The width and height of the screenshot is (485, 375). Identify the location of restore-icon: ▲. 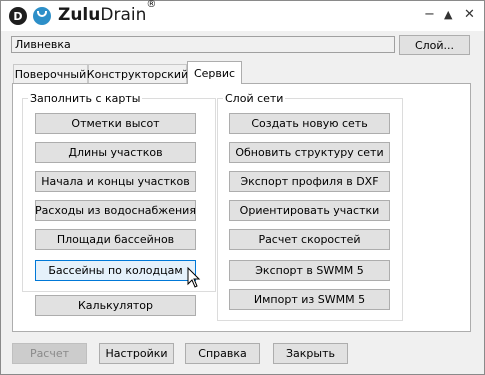
(448, 15).